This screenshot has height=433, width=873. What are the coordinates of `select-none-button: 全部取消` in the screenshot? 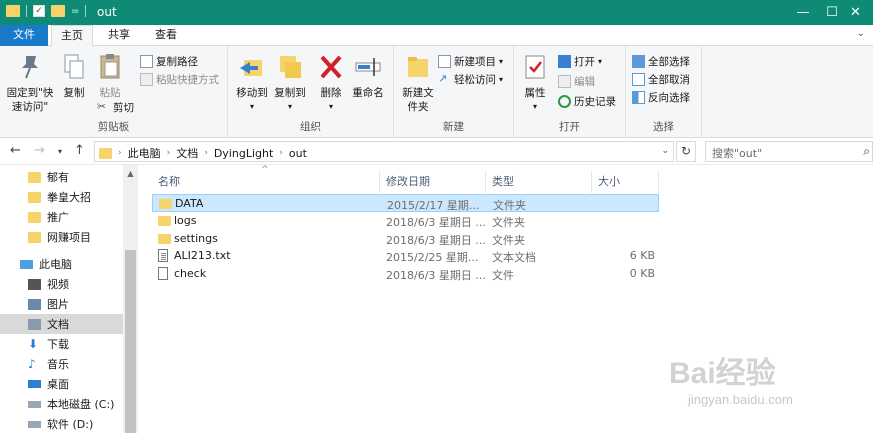 It's located at (661, 79).